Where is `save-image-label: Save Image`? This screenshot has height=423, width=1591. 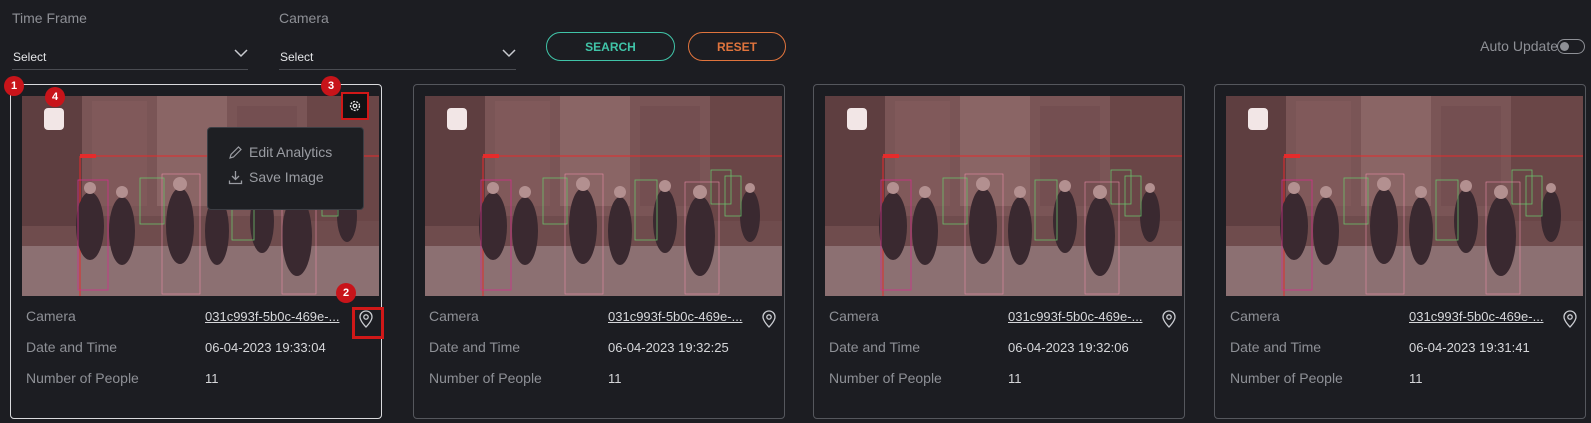 save-image-label: Save Image is located at coordinates (286, 177).